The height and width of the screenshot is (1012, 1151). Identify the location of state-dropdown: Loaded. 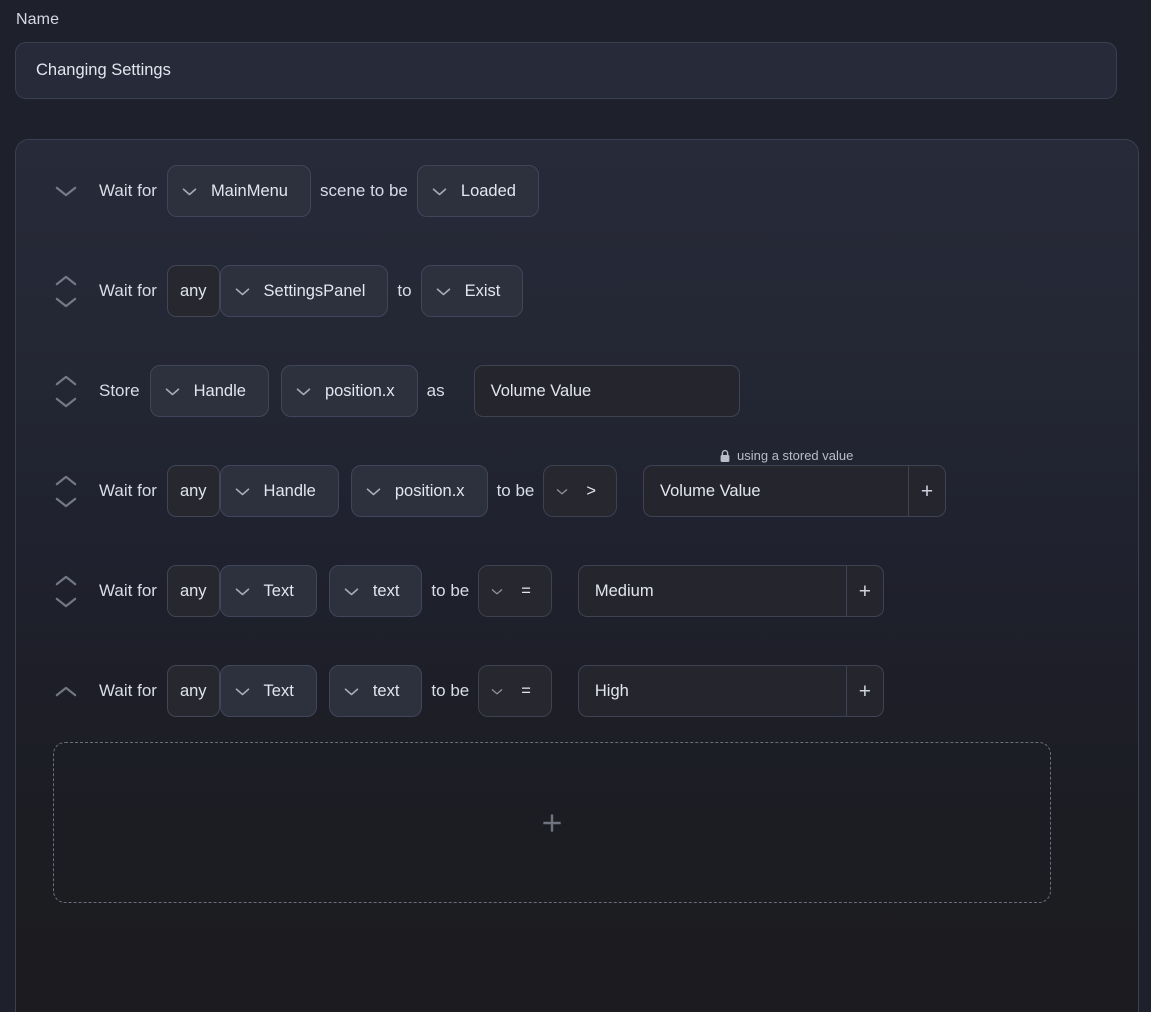
(477, 191).